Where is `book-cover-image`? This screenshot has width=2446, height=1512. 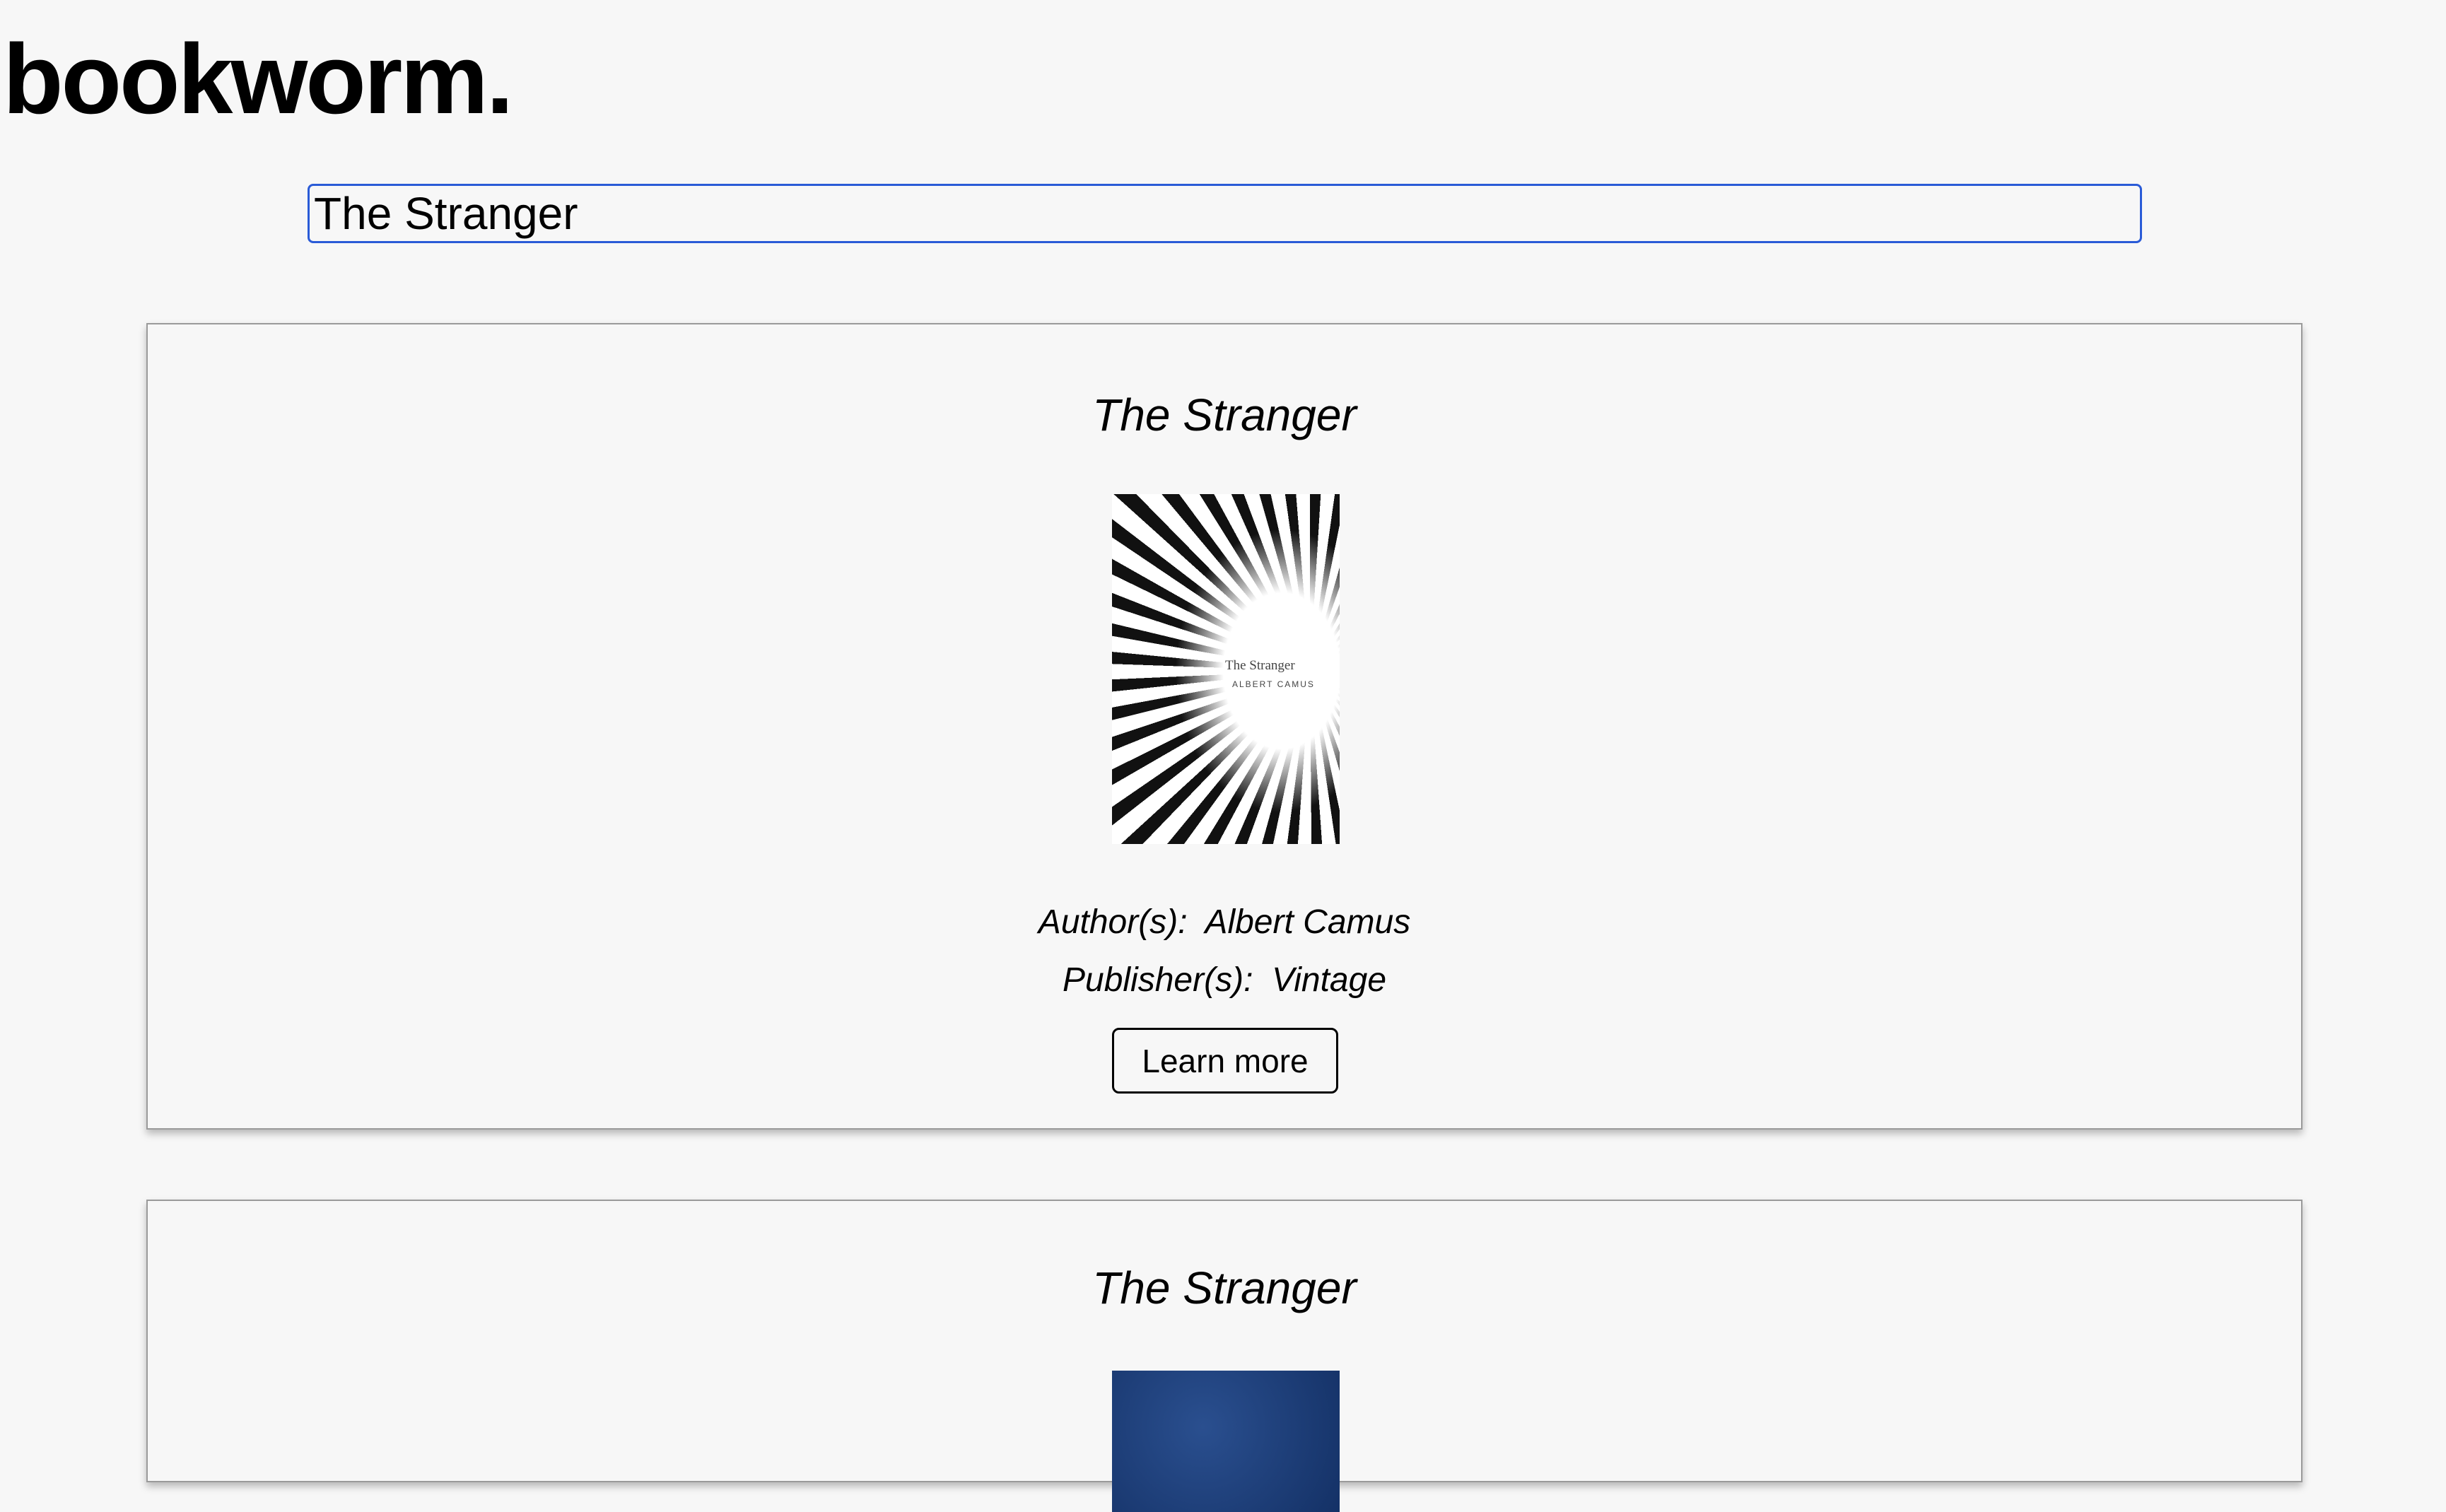 book-cover-image is located at coordinates (1226, 1441).